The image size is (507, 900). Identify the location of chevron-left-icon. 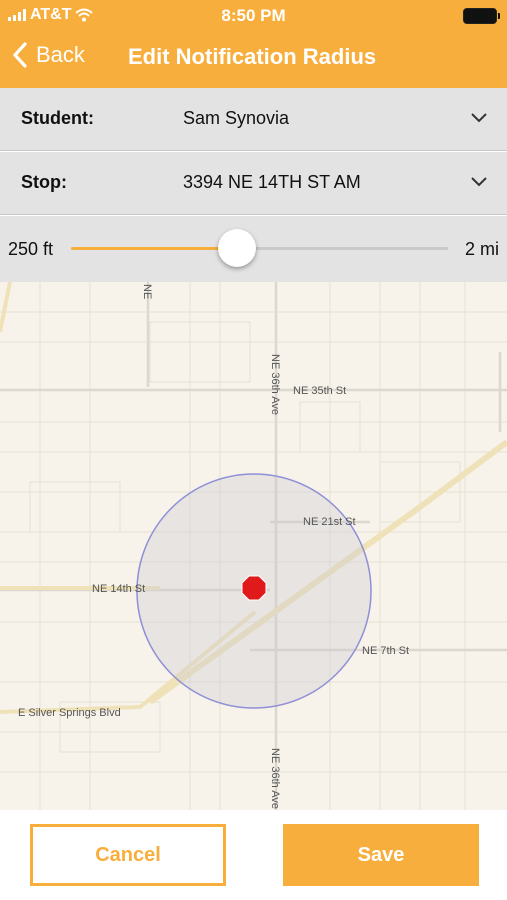
(20, 55).